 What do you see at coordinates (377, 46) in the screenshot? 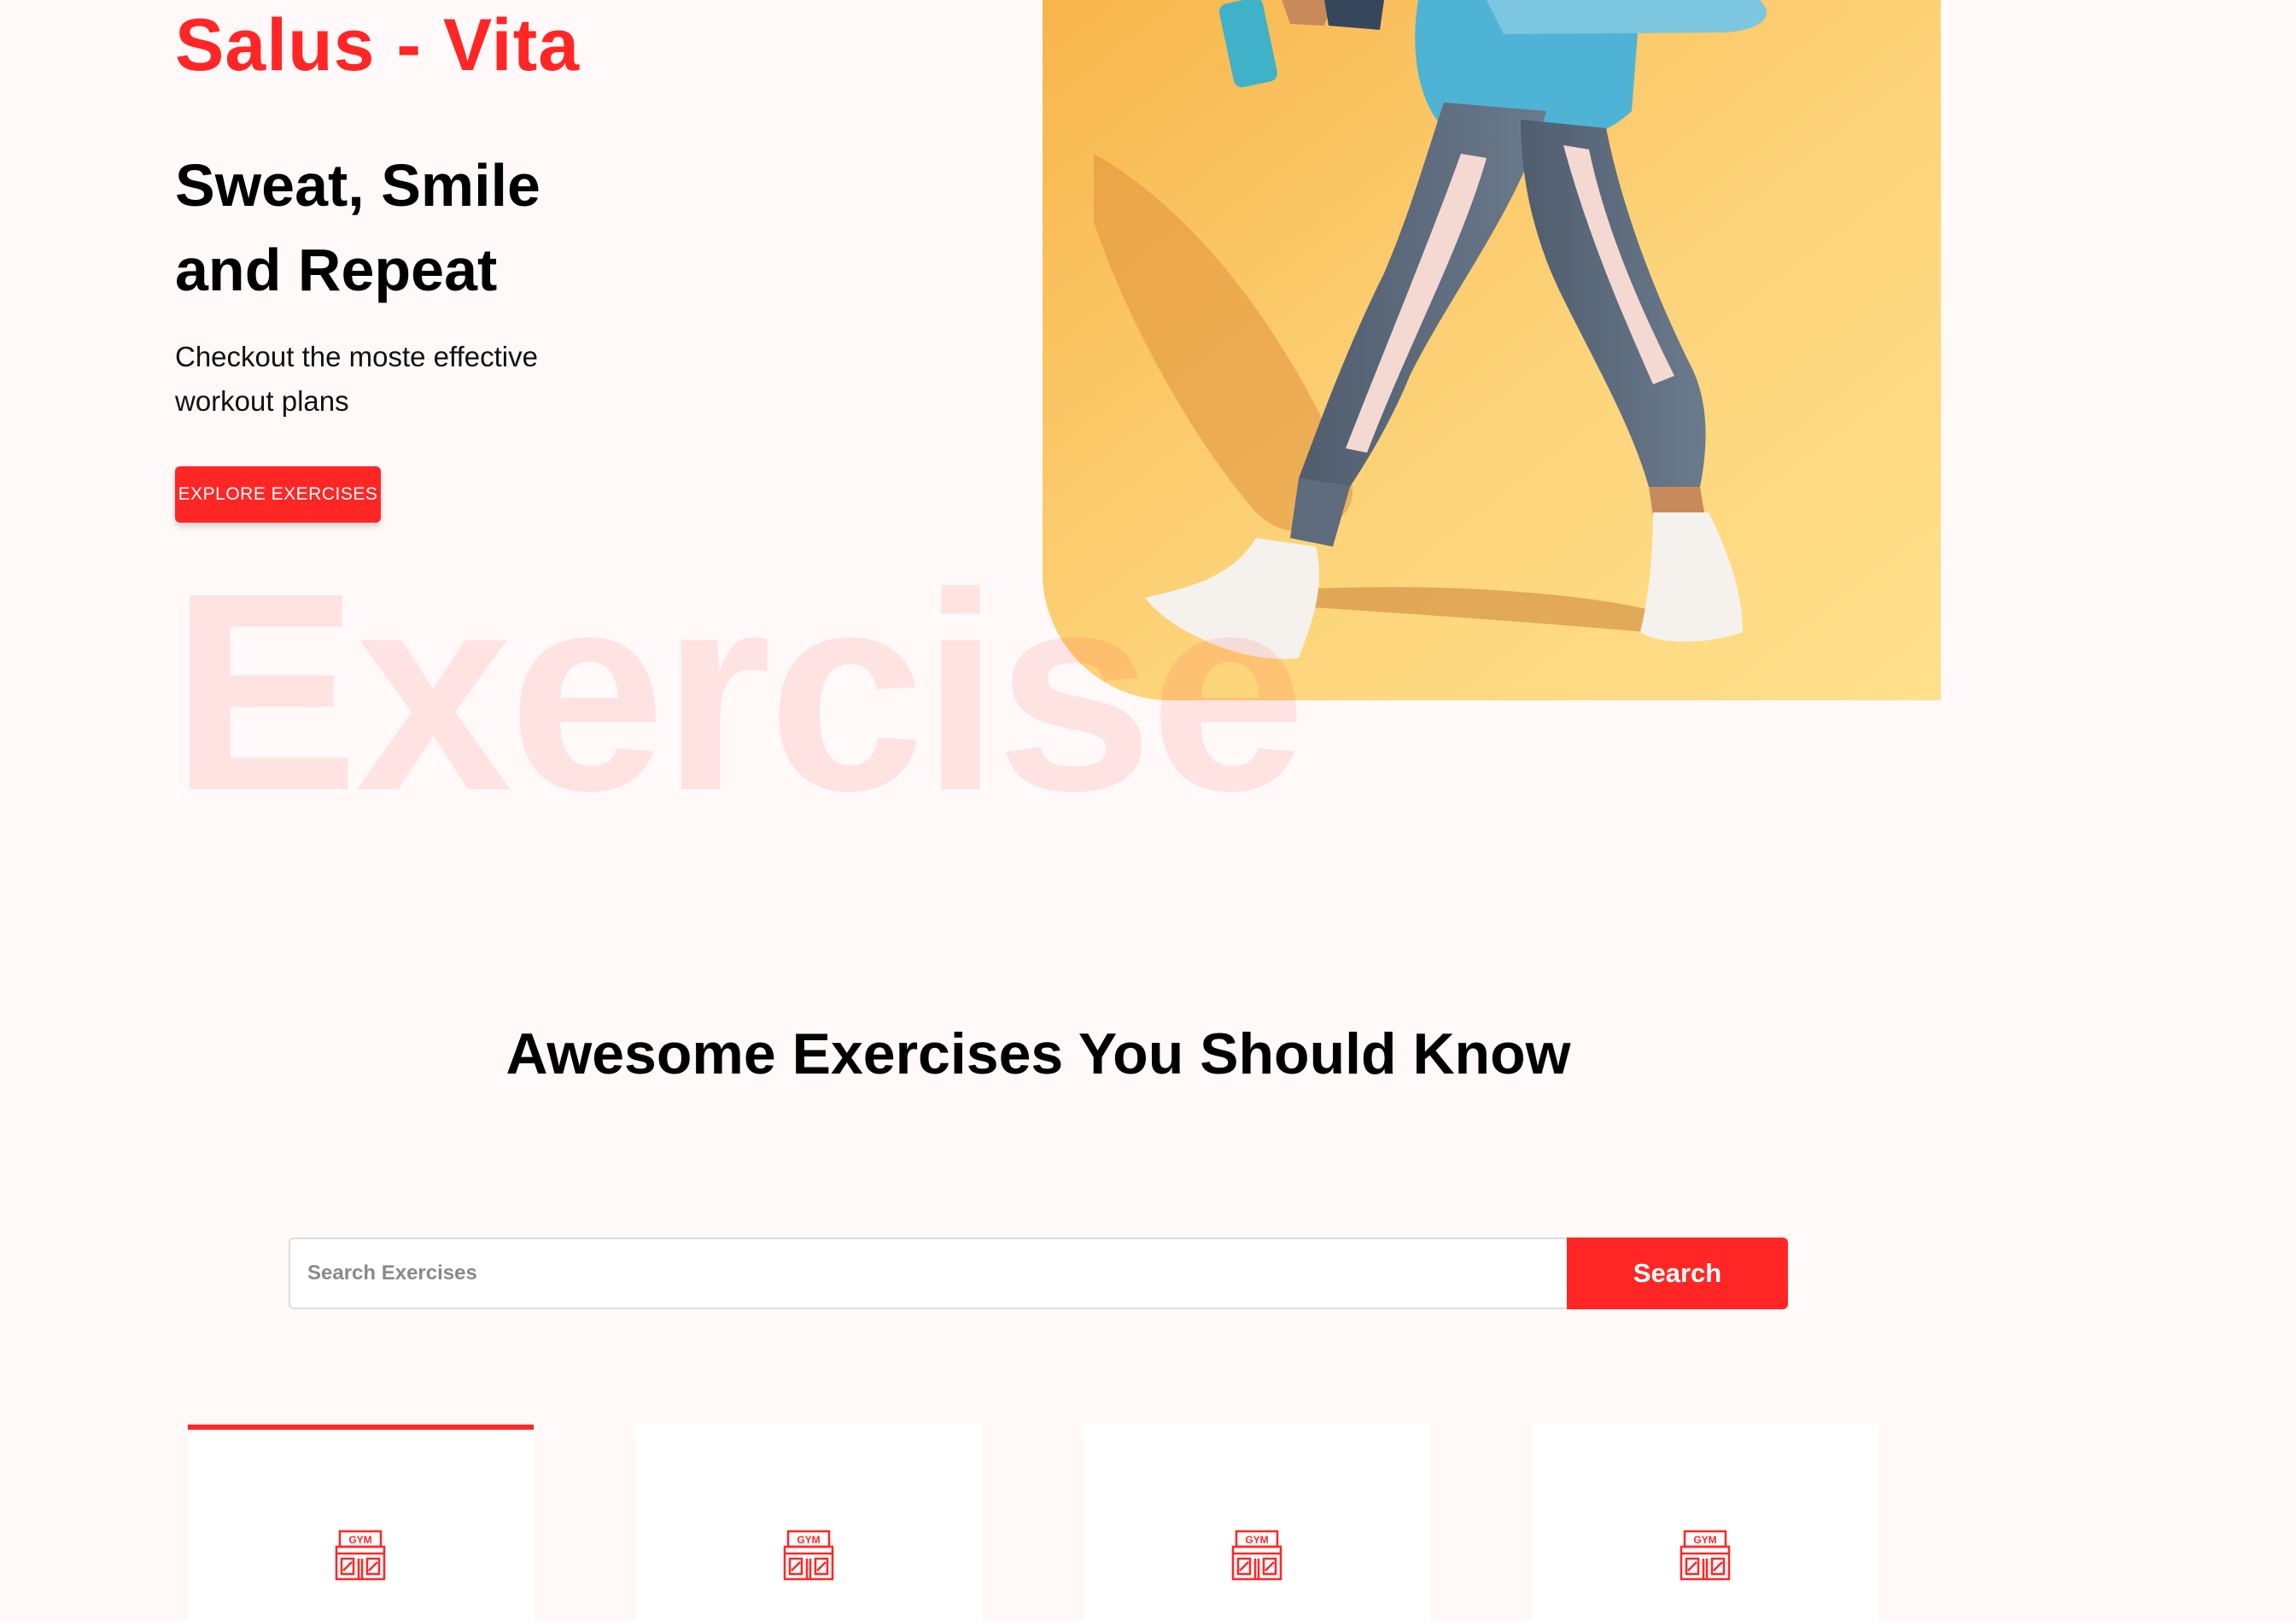
I see `brand-logo: Salus - Vita` at bounding box center [377, 46].